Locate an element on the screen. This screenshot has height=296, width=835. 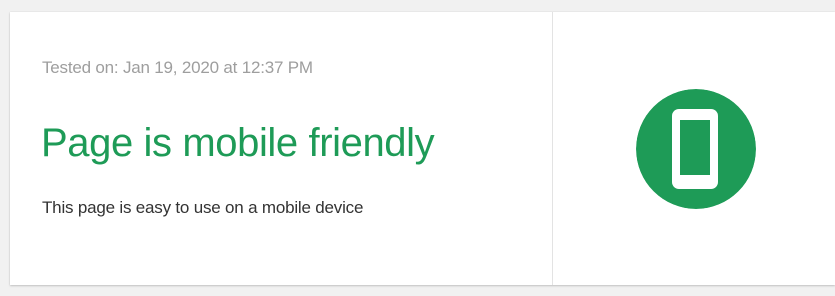
tested-on-timestamp: Tested on: Jan 19, 2020 at 12:37 PM is located at coordinates (177, 67).